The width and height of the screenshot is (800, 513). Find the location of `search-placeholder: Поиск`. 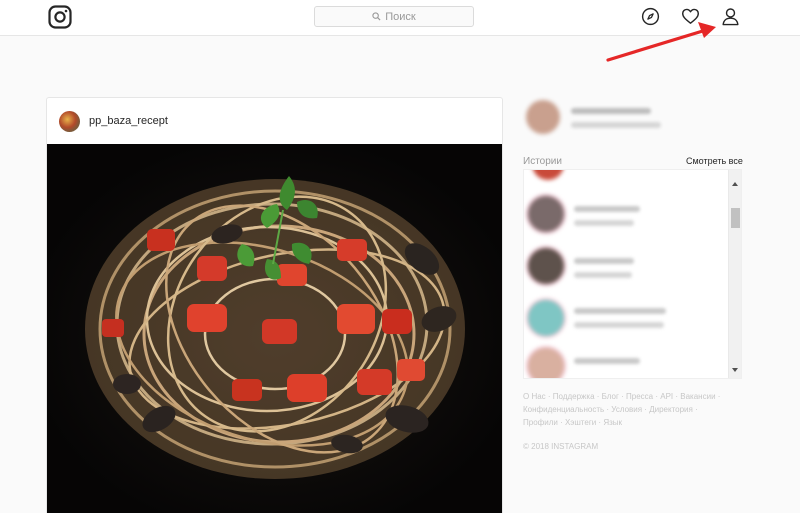

search-placeholder: Поиск is located at coordinates (400, 16).